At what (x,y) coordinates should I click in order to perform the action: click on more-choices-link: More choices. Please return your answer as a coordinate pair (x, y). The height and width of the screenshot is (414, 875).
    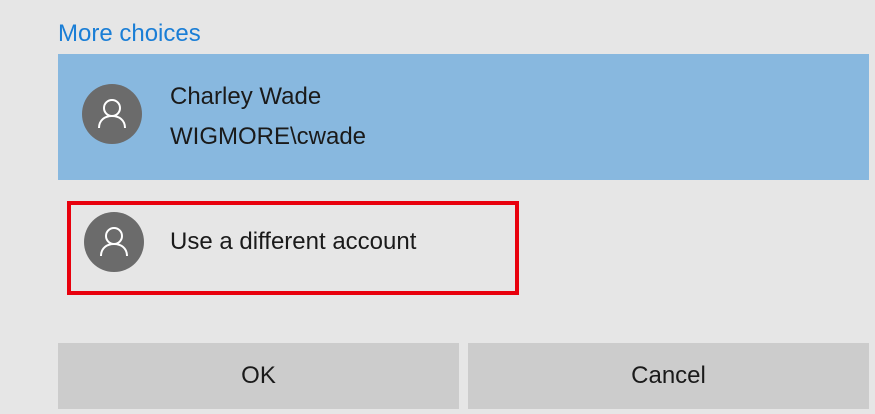
    Looking at the image, I should click on (129, 34).